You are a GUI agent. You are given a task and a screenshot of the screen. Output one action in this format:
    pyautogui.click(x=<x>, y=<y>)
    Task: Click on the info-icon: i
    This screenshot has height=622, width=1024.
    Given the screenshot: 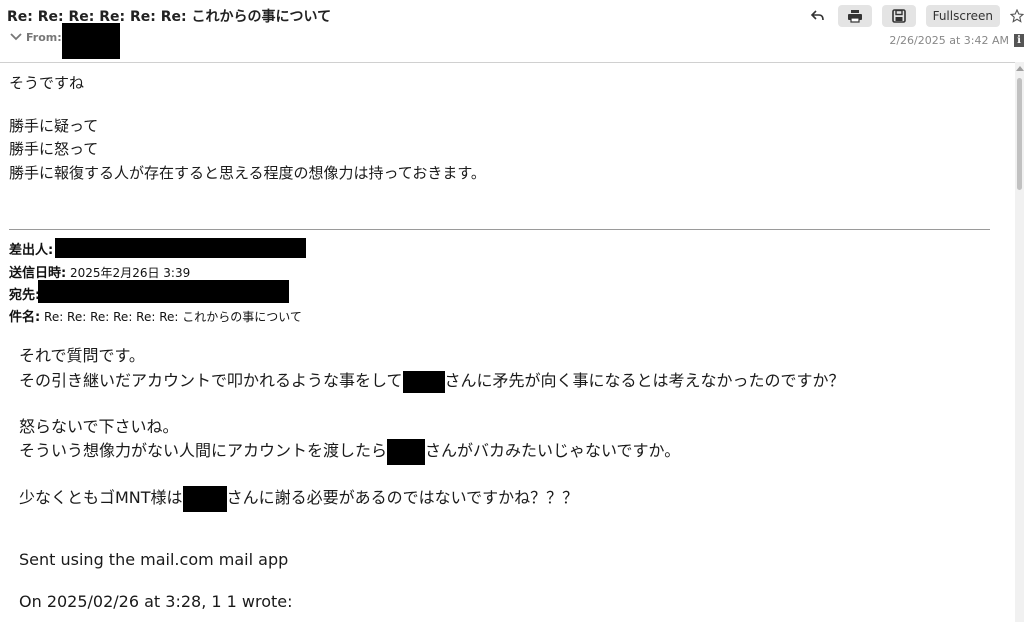 What is the action you would take?
    pyautogui.click(x=1019, y=40)
    